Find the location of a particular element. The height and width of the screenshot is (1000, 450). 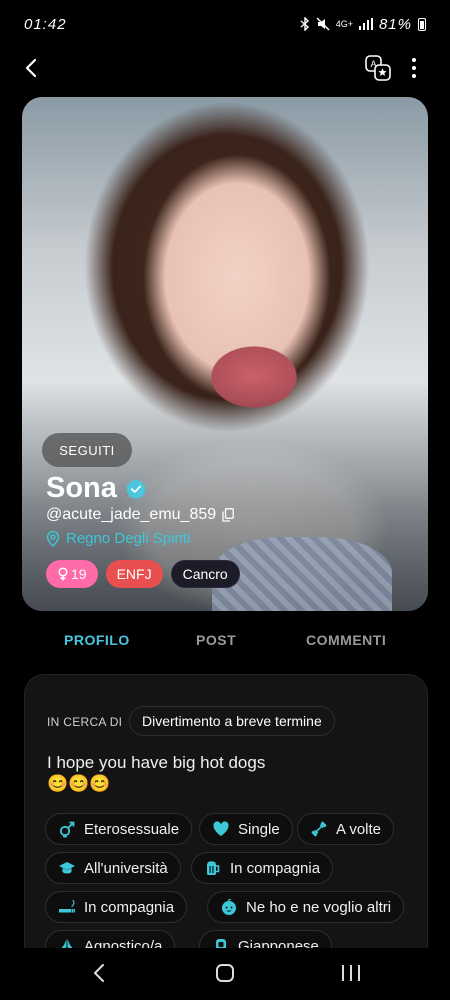

translate-icon: A is located at coordinates (378, 68).